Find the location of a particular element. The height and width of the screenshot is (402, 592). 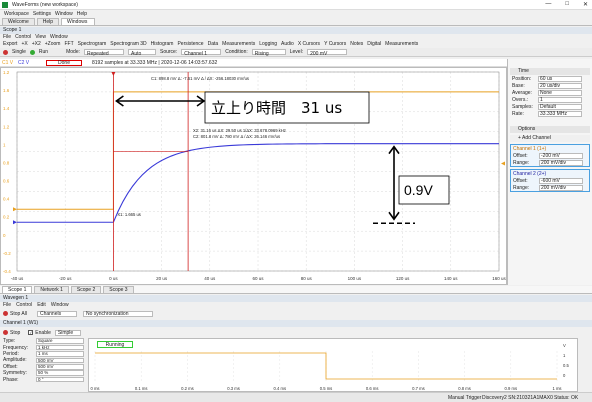

channel2-title: Channel 2 (2+) is located at coordinates (528, 174).